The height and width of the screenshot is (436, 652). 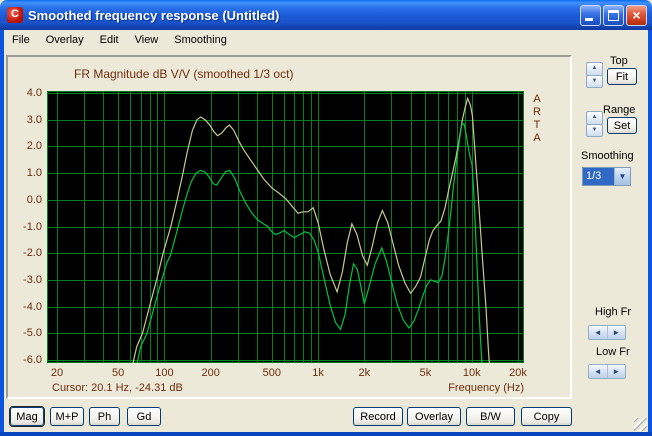 What do you see at coordinates (326, 417) in the screenshot?
I see `bottom-toolbar: Mag M+P Ph Gd Record Overlay B/W Copy` at bounding box center [326, 417].